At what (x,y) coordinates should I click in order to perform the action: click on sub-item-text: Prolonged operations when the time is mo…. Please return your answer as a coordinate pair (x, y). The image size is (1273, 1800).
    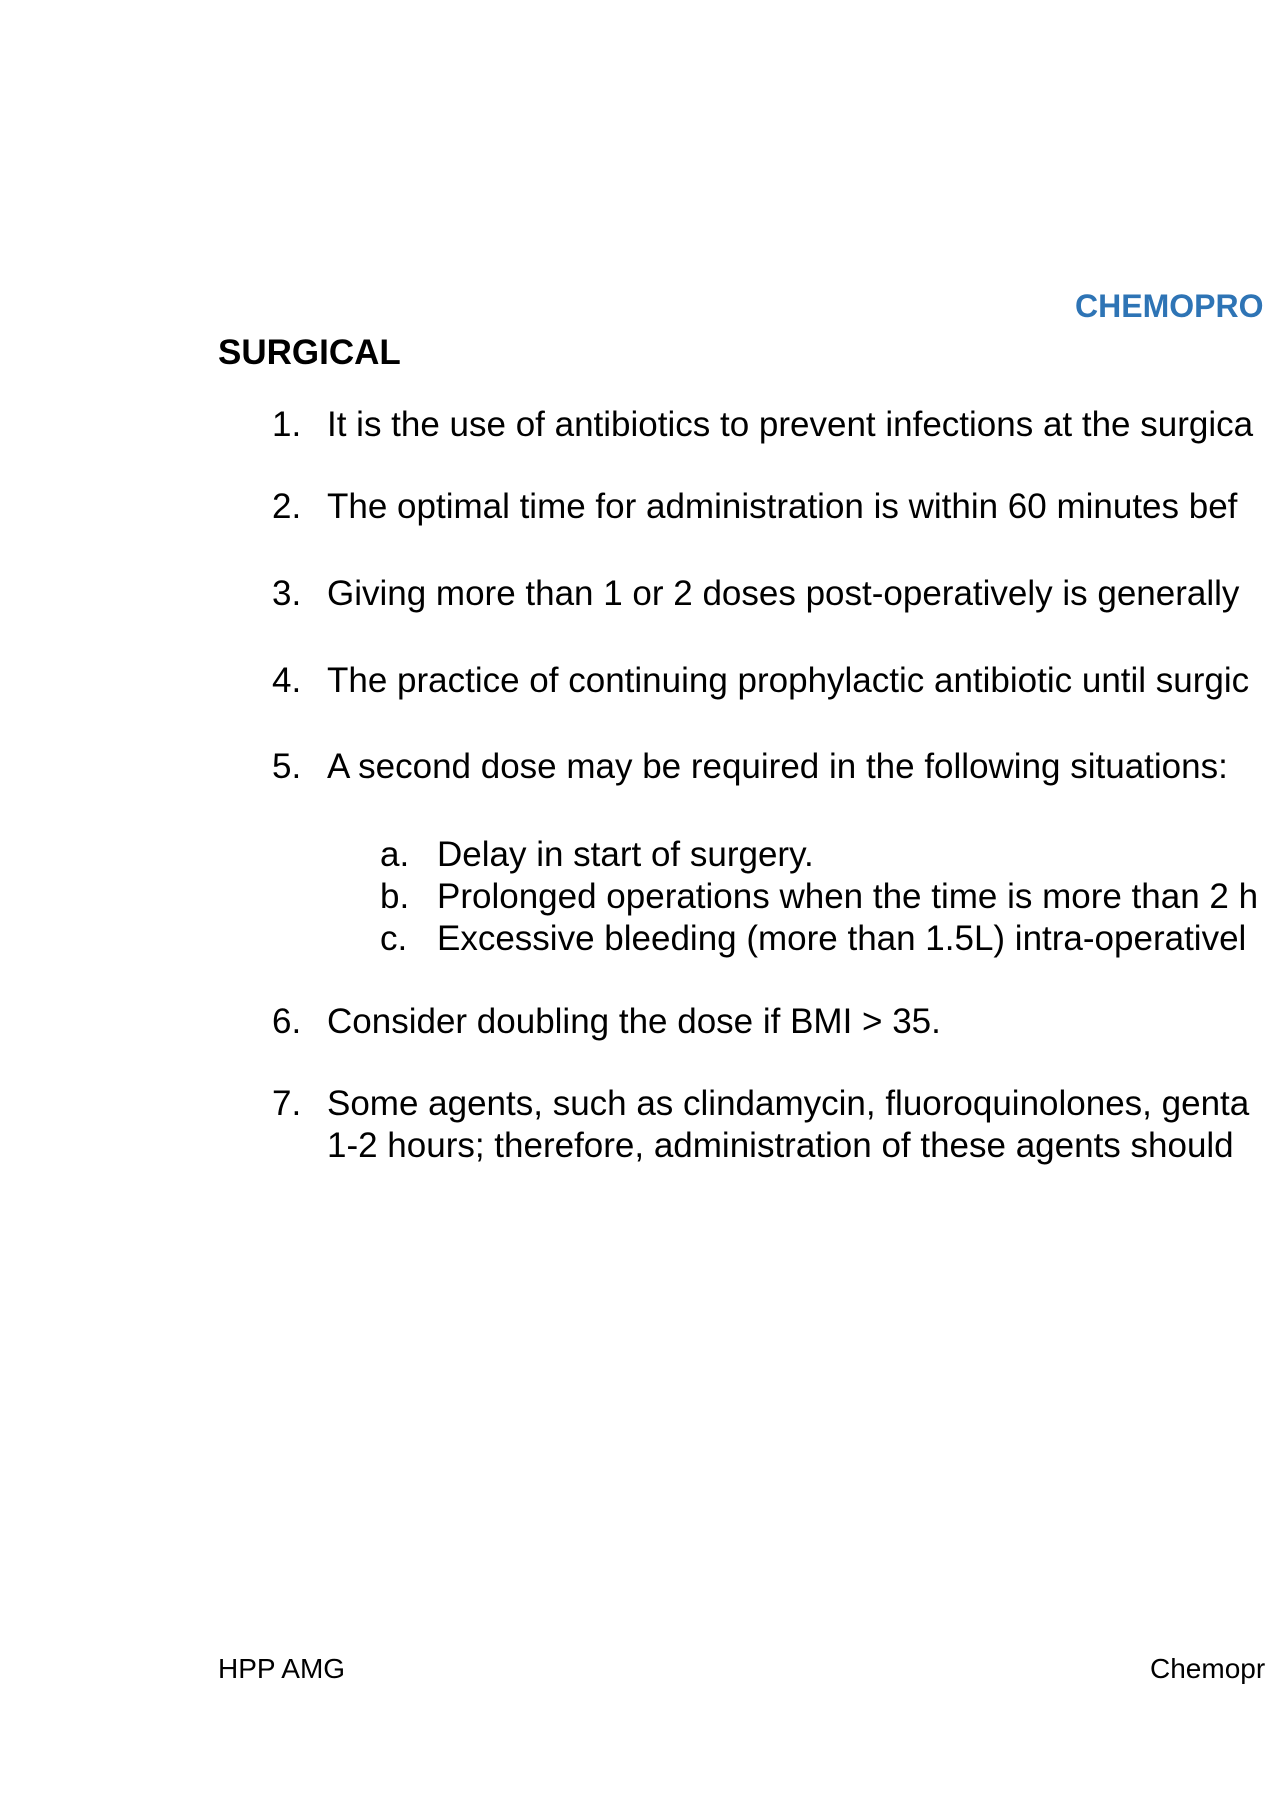
    Looking at the image, I should click on (848, 896).